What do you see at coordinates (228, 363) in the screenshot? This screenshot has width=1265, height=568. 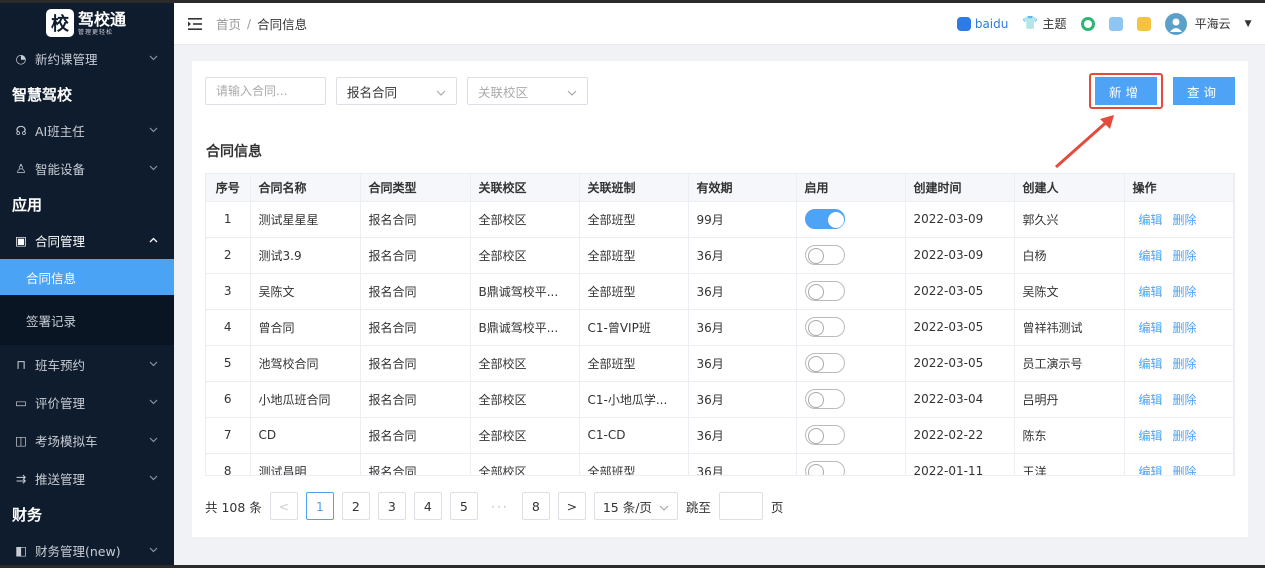 I see `table-cell-no: 5` at bounding box center [228, 363].